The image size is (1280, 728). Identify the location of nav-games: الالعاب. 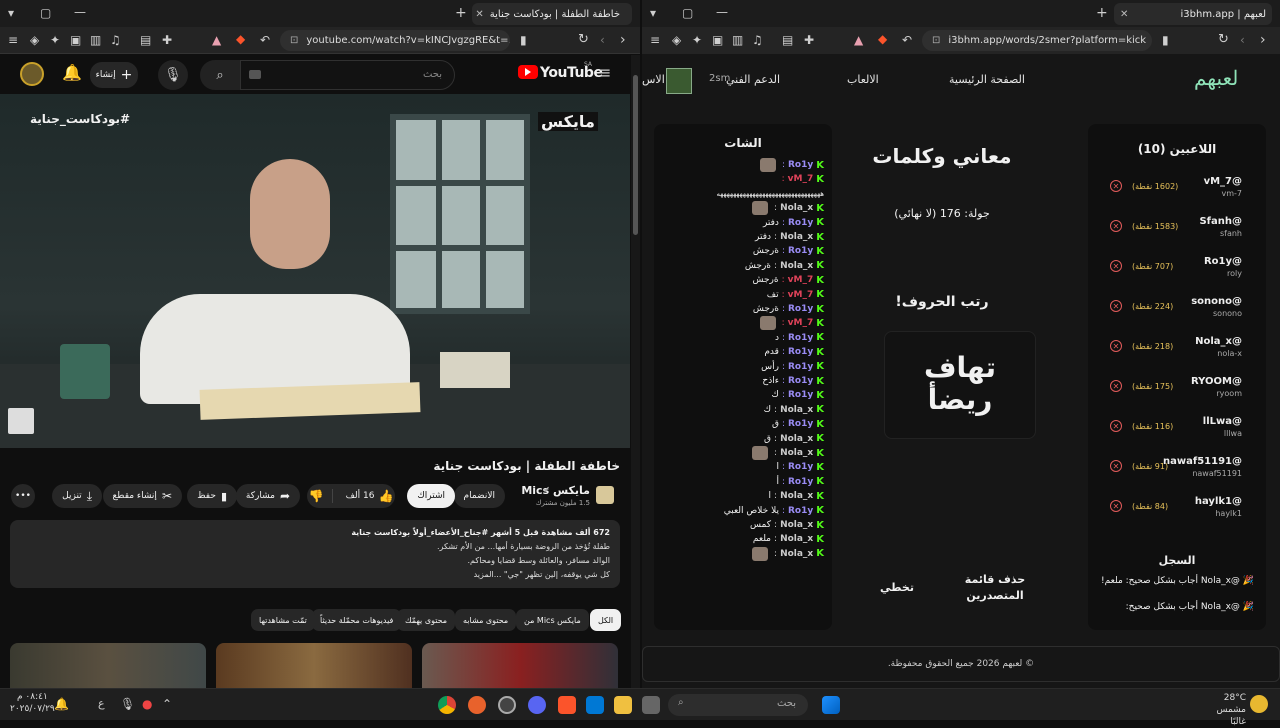
(863, 79).